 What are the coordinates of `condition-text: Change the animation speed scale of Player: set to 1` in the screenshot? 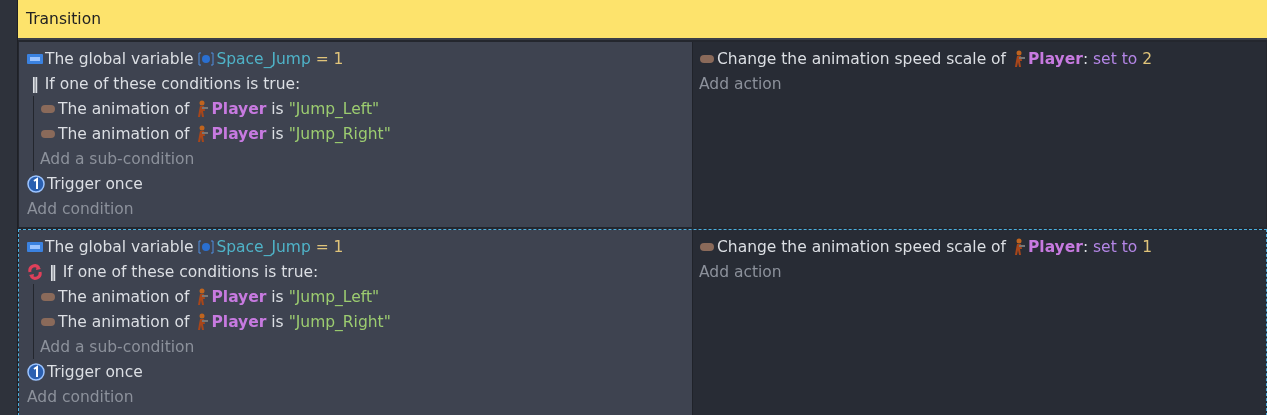 It's located at (935, 246).